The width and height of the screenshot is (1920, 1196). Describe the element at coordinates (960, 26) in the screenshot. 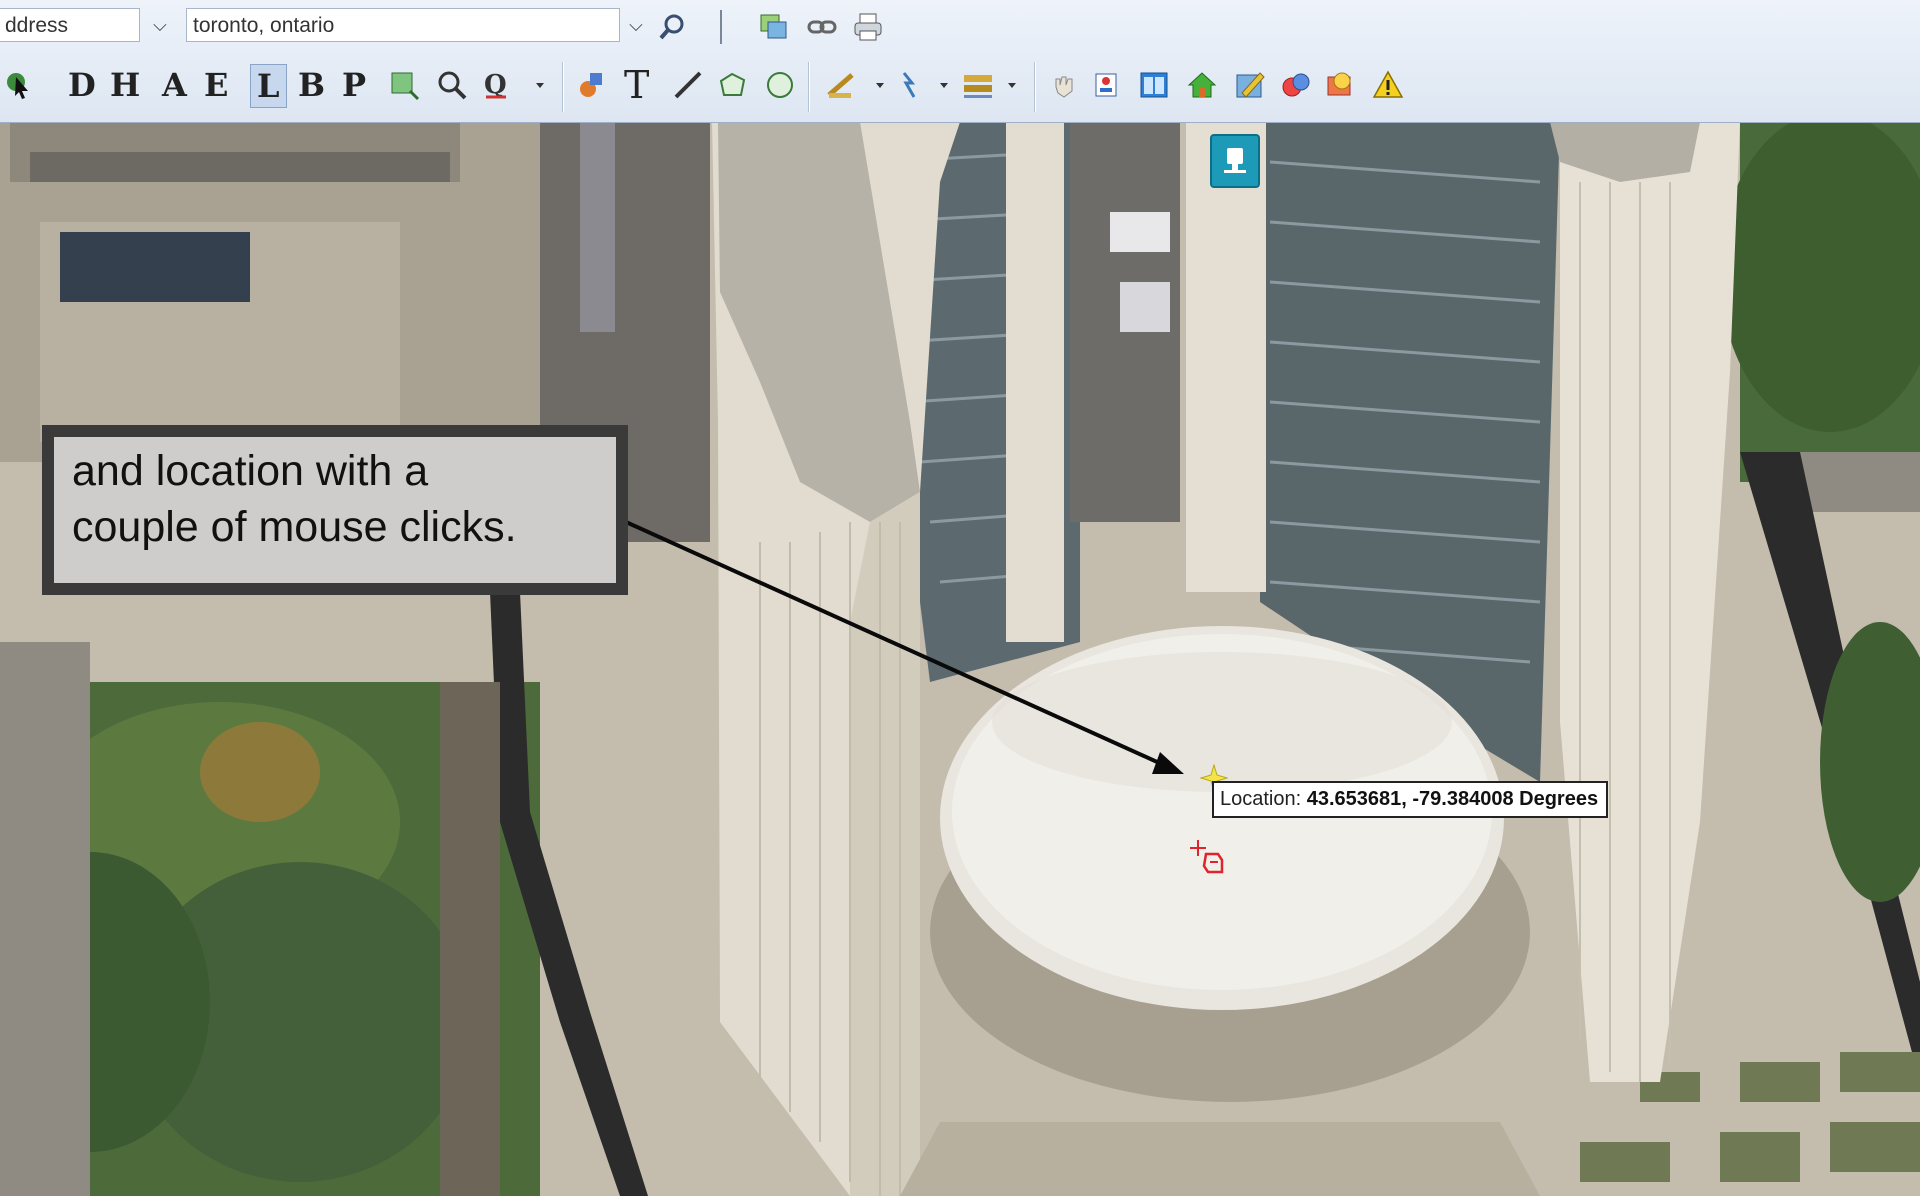

I see `address-bar: ddress ⌵ toronto, ontario ⌵` at that location.